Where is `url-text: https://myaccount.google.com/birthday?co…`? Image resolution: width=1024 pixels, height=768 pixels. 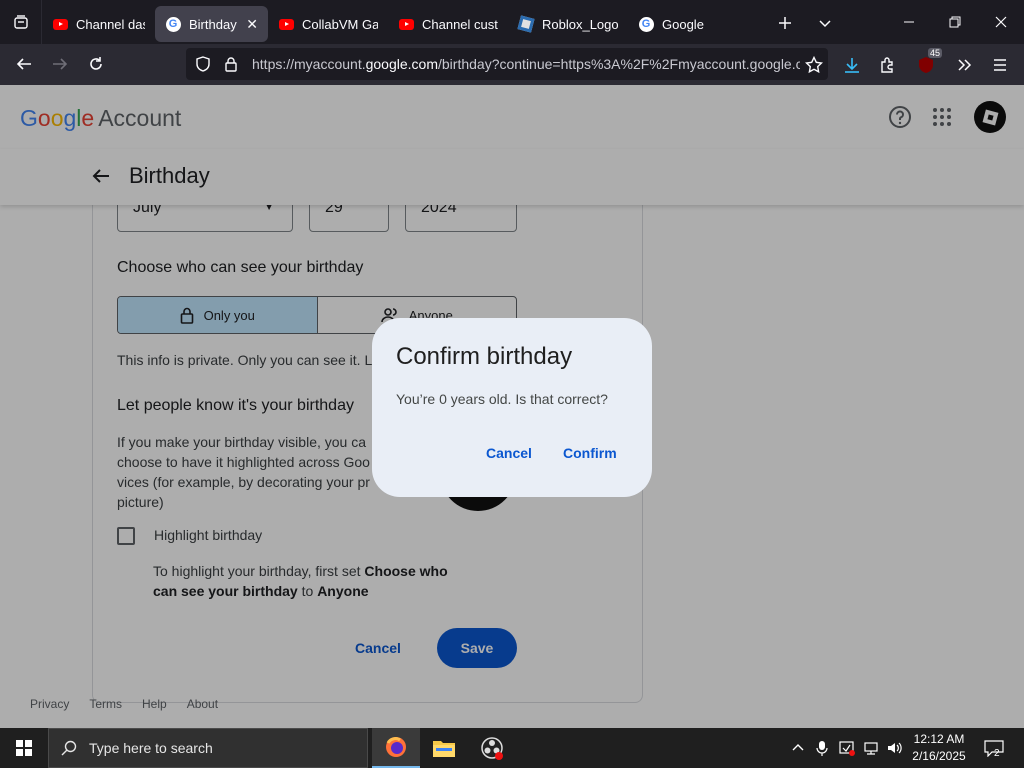
url-text: https://myaccount.google.com/birthday?co… is located at coordinates (526, 64).